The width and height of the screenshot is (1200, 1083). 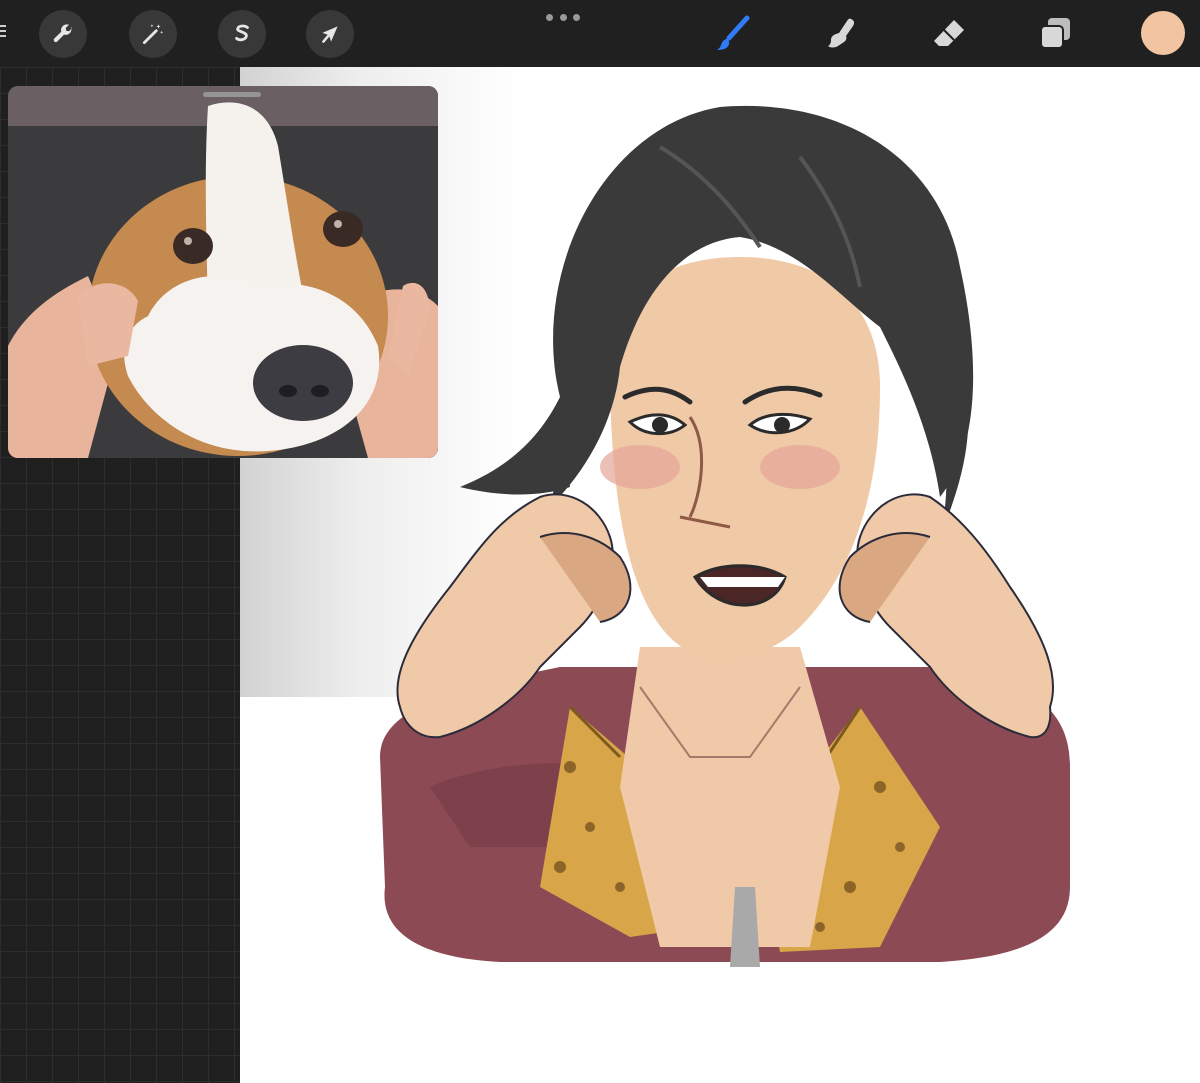 What do you see at coordinates (734, 34) in the screenshot?
I see `brush-icon` at bounding box center [734, 34].